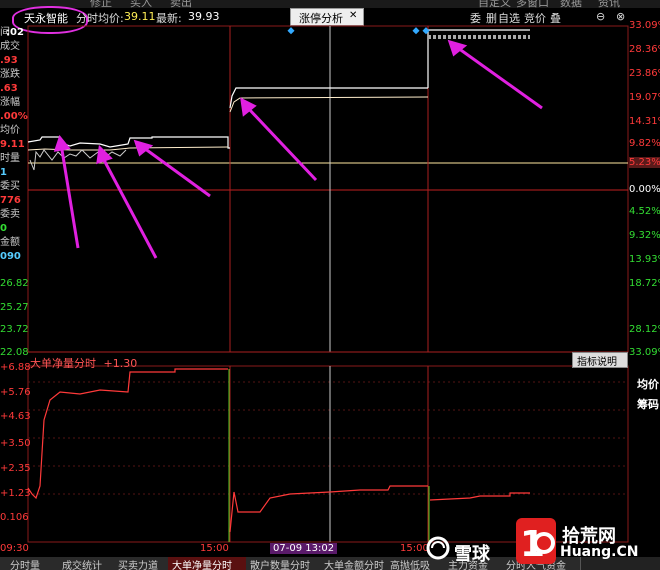  I want to click on tab-buy-sell-force: 买卖力道, so click(139, 563).